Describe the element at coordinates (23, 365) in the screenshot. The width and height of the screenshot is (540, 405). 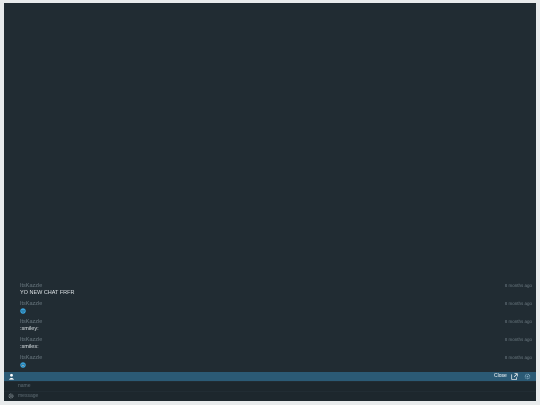
I see `grinning-emoji-icon` at that location.